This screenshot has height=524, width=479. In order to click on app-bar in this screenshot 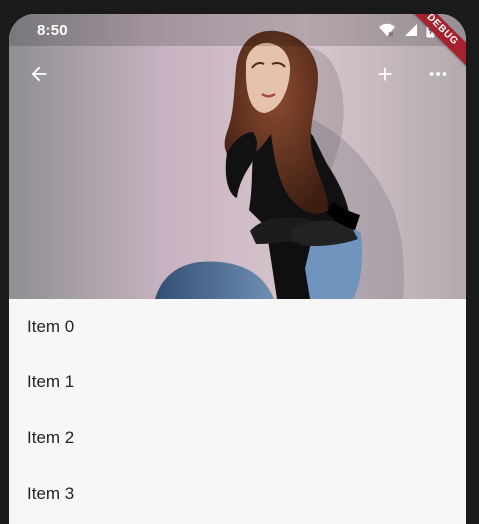, I will do `click(237, 74)`.